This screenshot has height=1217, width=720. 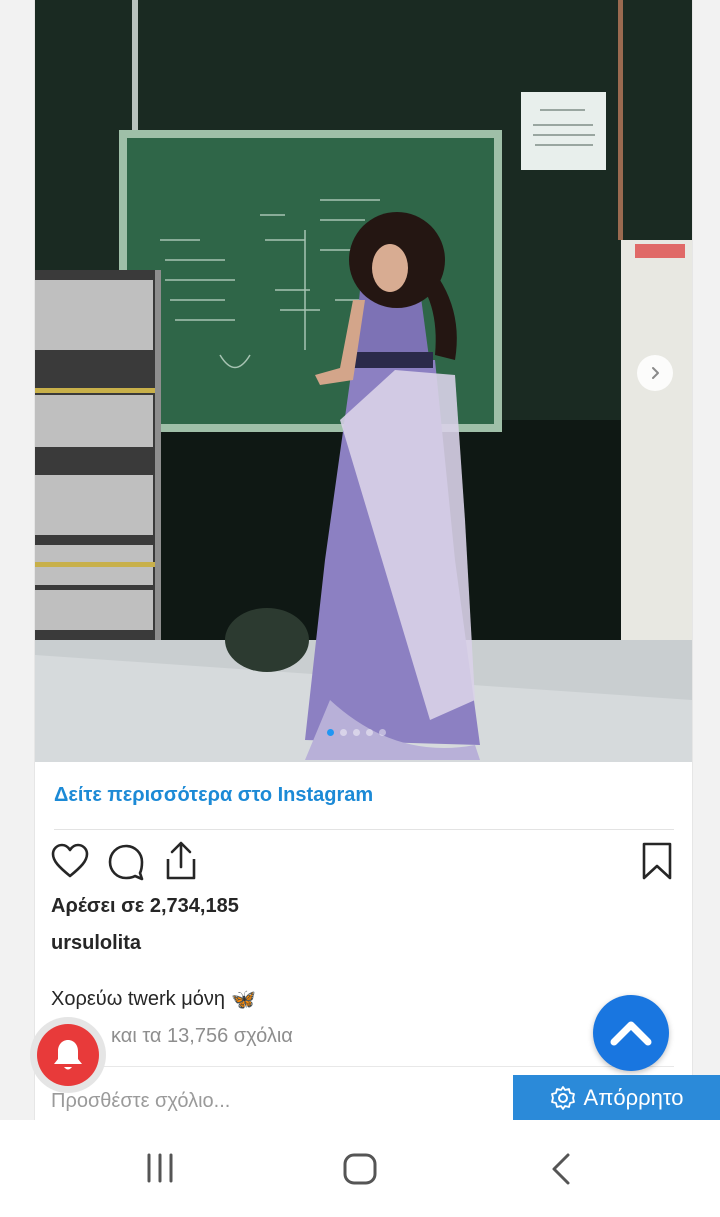 I want to click on bell-icon, so click(x=68, y=1055).